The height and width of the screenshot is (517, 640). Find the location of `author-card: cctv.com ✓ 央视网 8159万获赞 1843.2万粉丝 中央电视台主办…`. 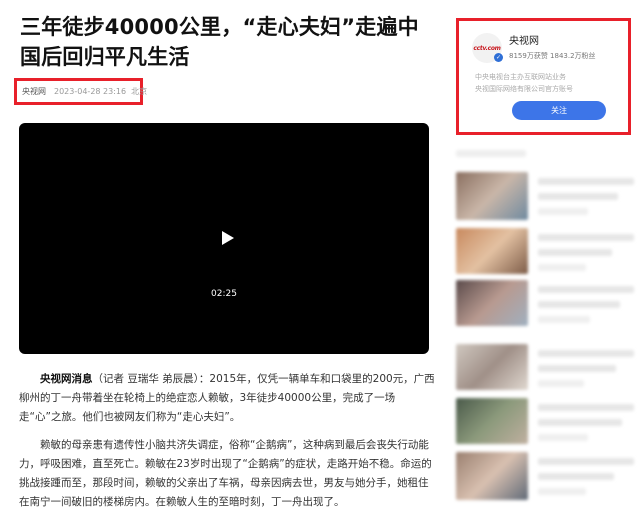

author-card: cctv.com ✓ 央视网 8159万获赞 1843.2万粉丝 中央电视台主办… is located at coordinates (543, 76).